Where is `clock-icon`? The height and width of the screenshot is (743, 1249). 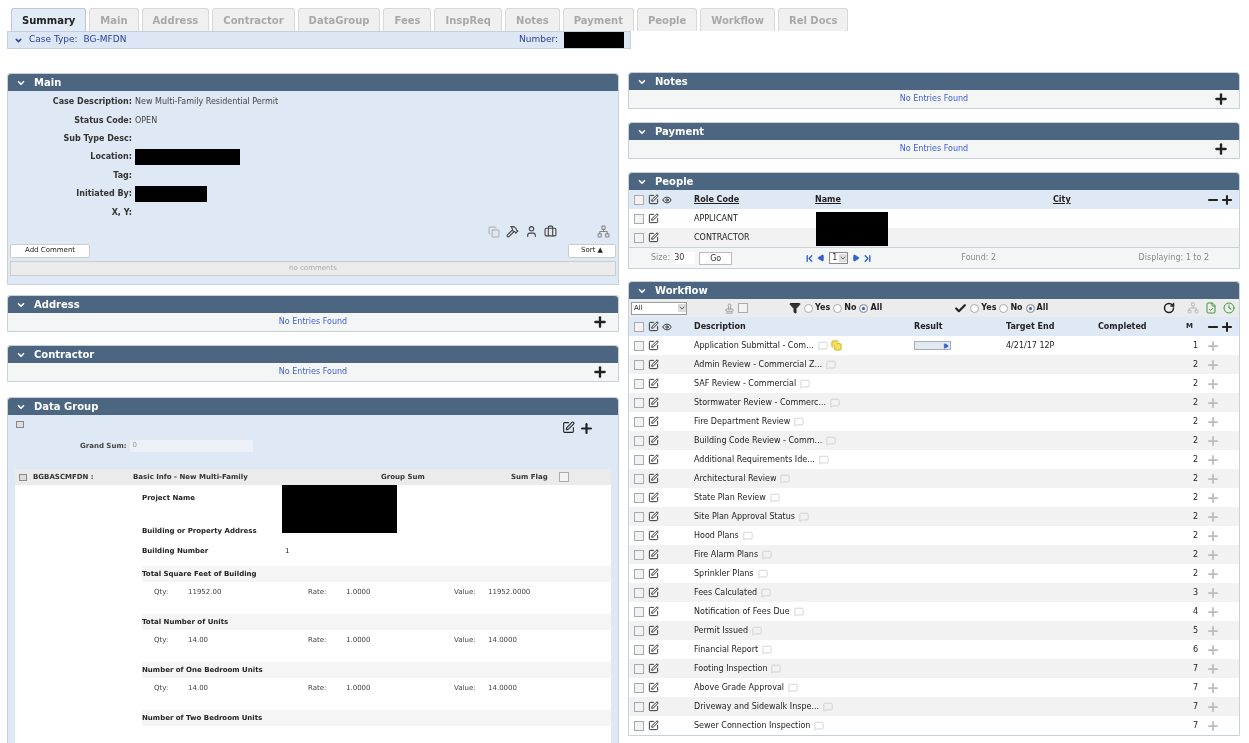
clock-icon is located at coordinates (1229, 308).